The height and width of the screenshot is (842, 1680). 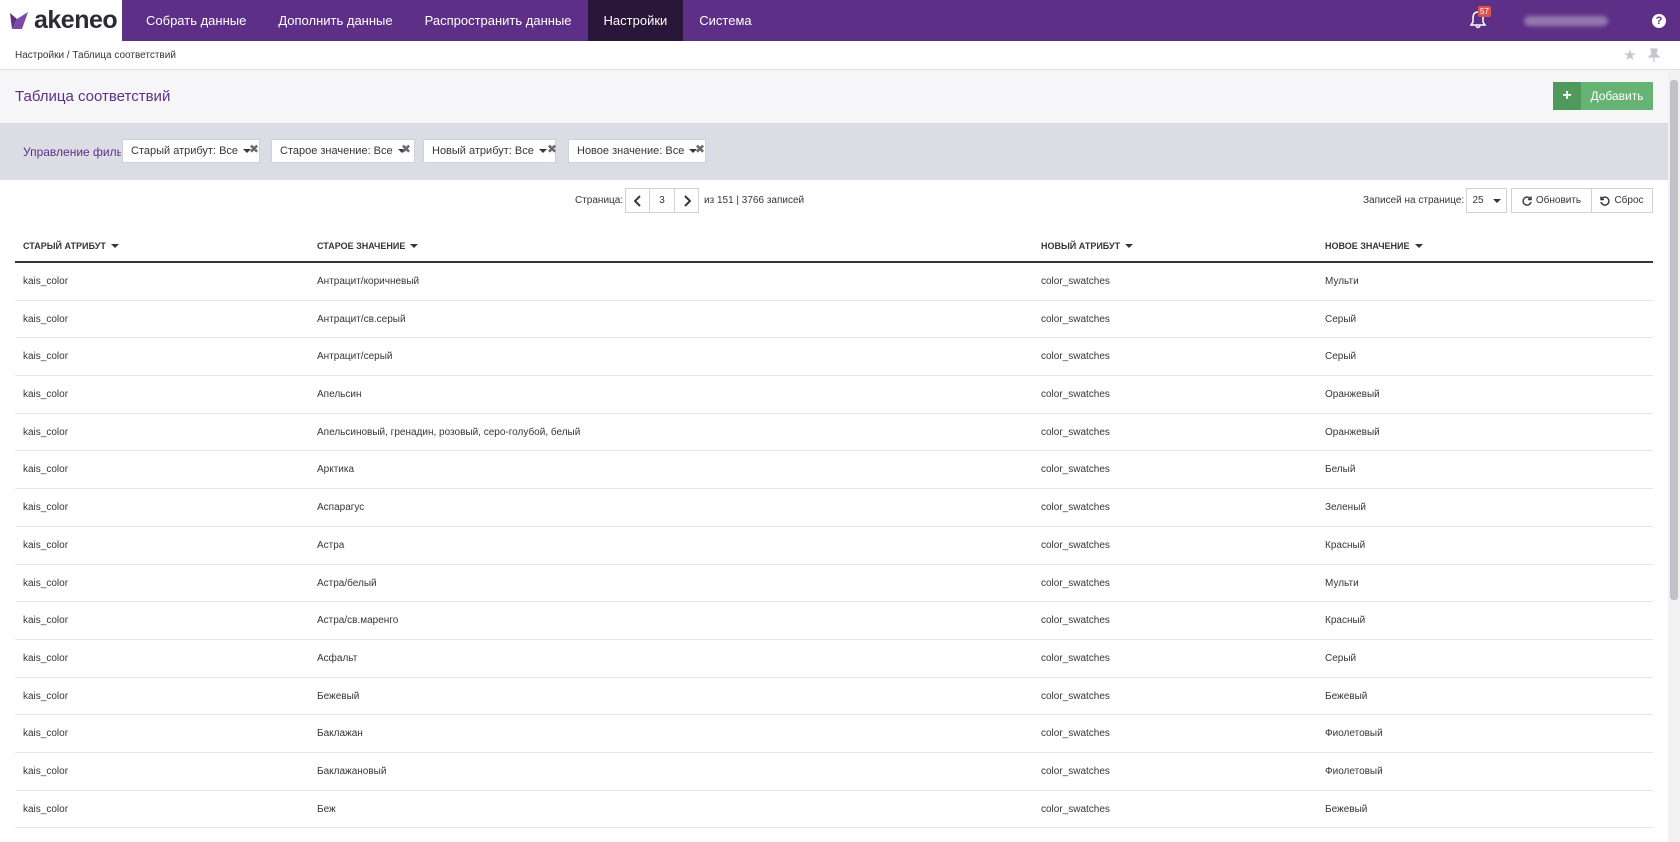 What do you see at coordinates (72, 152) in the screenshot?
I see `manage-filters-button: Управление фильтрами` at bounding box center [72, 152].